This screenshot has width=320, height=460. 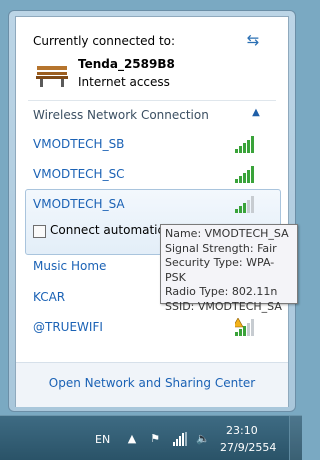 I want to click on open-network-sharing-center-link: Open Network and Sharing Center, so click(x=152, y=383).